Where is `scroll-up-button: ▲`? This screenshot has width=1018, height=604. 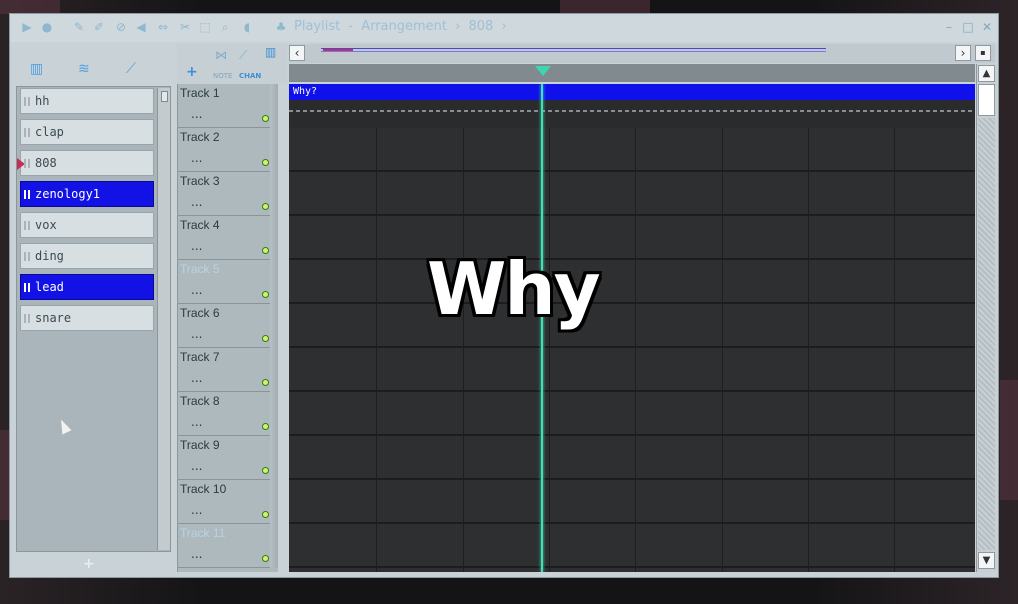
scroll-up-button: ▲ is located at coordinates (986, 73).